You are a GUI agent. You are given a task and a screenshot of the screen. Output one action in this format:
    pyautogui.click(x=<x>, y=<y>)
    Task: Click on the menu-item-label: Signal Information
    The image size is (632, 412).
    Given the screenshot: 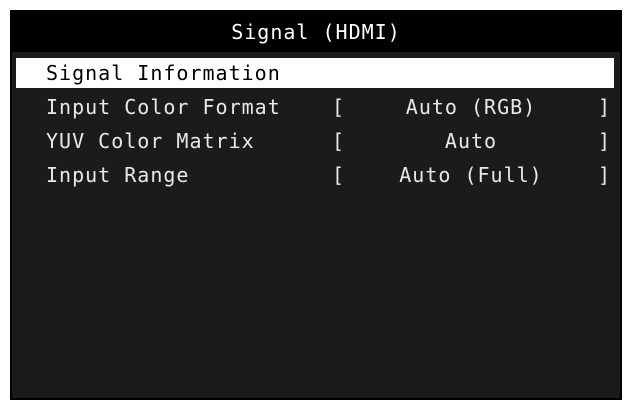 What is the action you would take?
    pyautogui.click(x=163, y=73)
    